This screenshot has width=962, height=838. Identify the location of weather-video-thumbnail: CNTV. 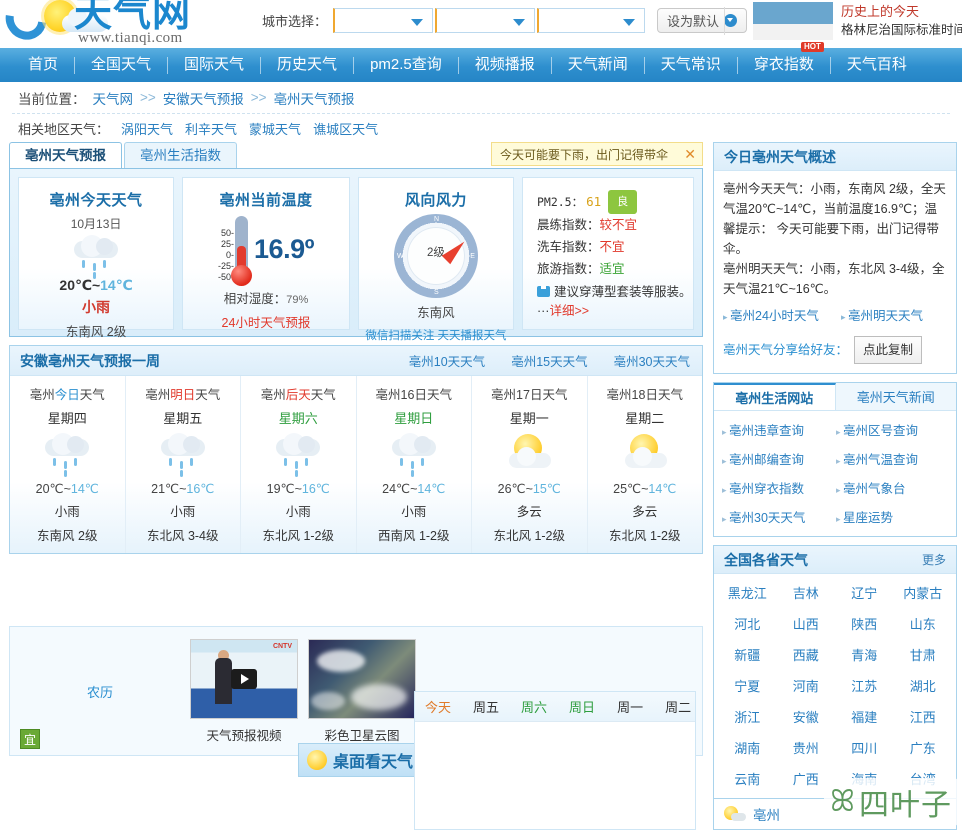
(244, 679).